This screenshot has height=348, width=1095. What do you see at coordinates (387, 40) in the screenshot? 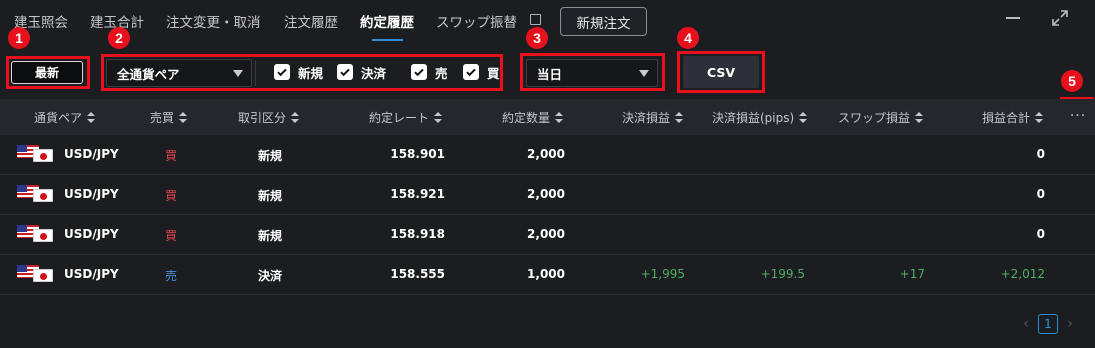
I see `active-tab-indicator` at bounding box center [387, 40].